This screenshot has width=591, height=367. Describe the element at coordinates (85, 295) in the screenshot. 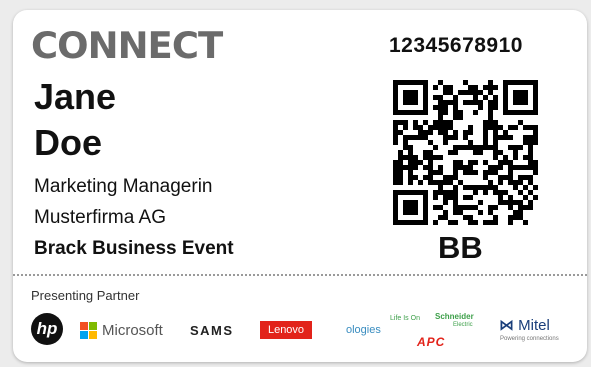

I see `partner-label: Presenting Partner` at that location.